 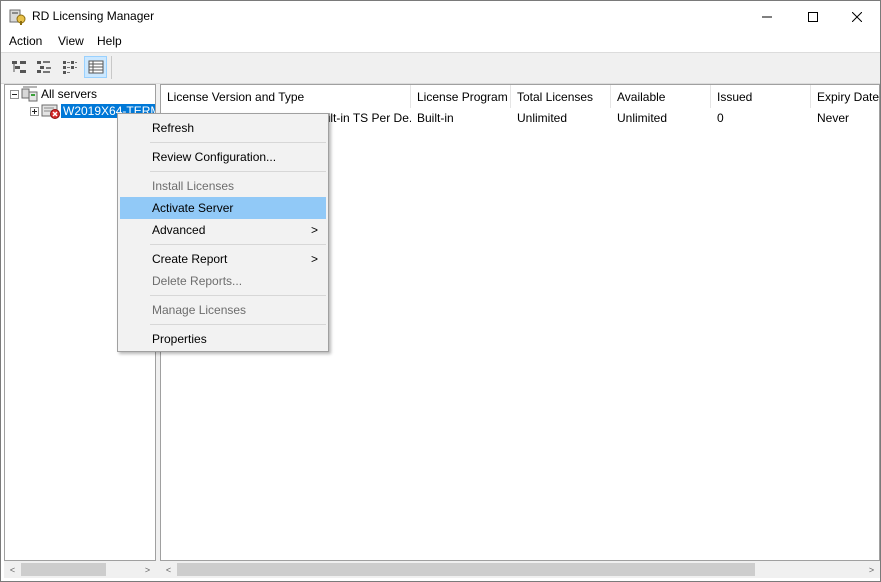 What do you see at coordinates (833, 118) in the screenshot?
I see `cell-expiry-date: Never` at bounding box center [833, 118].